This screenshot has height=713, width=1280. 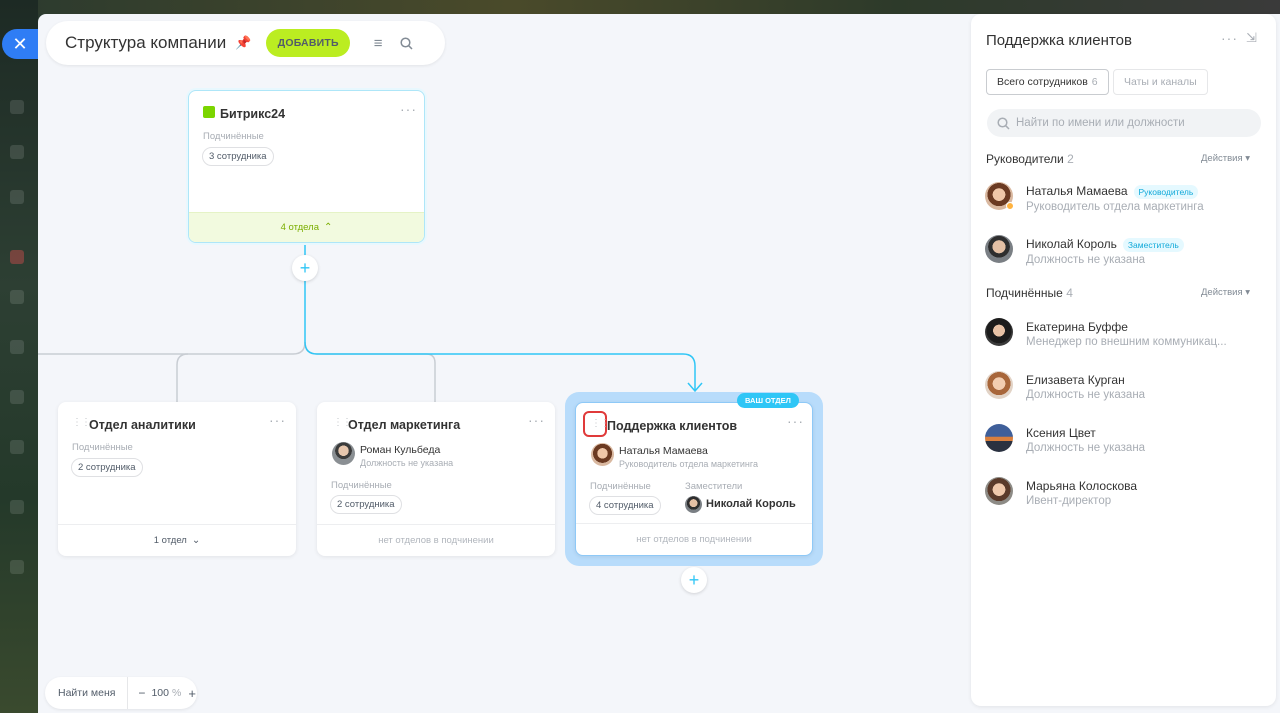 I want to click on actions-label: Действия, so click(x=1222, y=292).